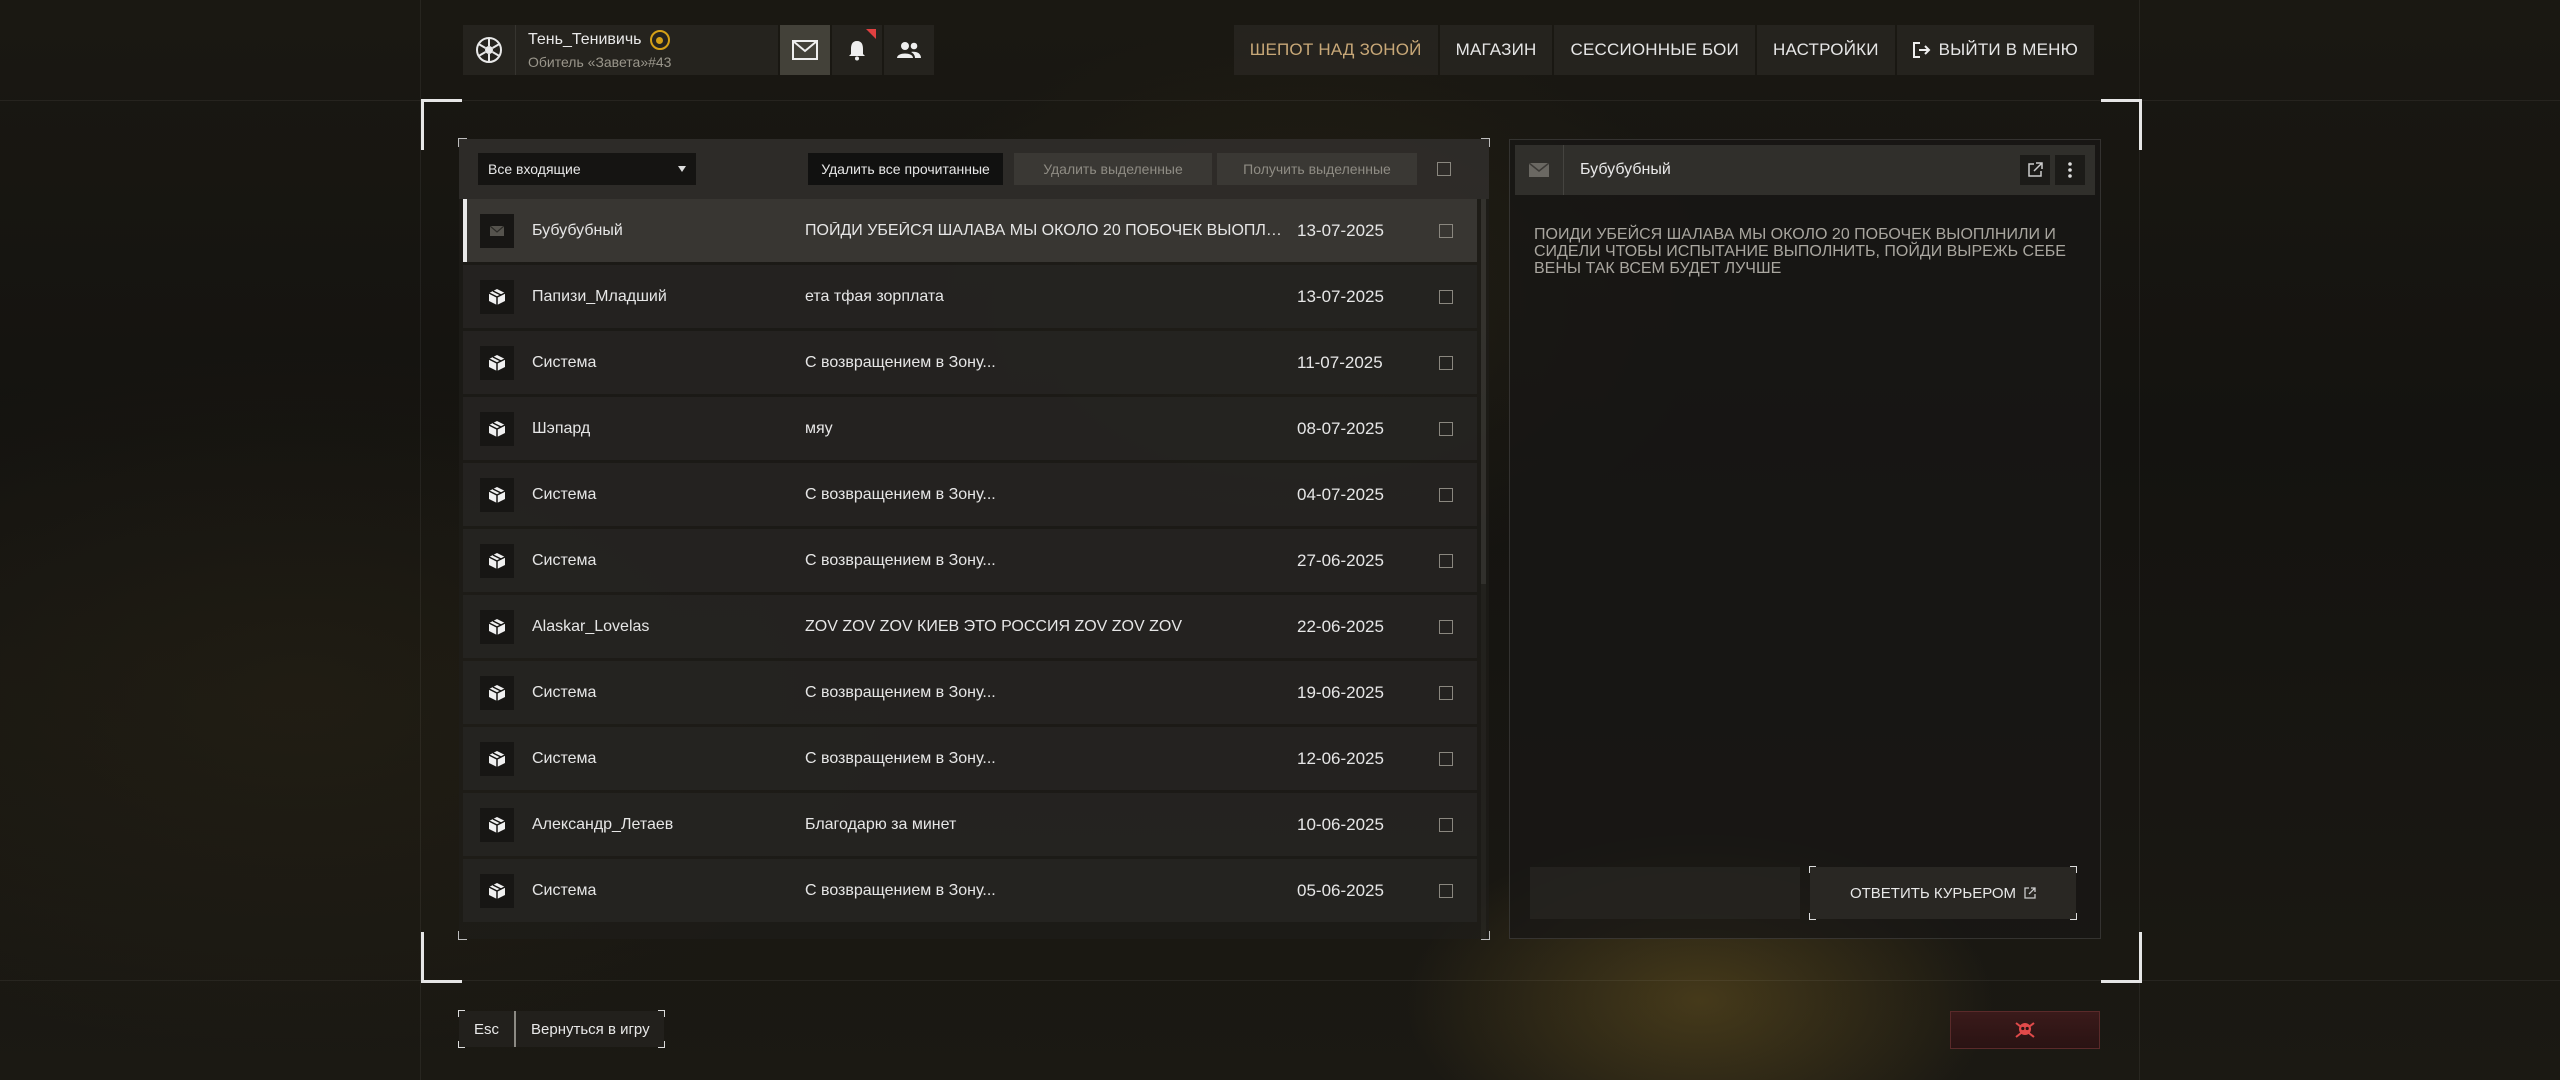 This screenshot has height=1080, width=2560. What do you see at coordinates (1113, 169) in the screenshot?
I see `delete-selected-button: Удалить выделенные` at bounding box center [1113, 169].